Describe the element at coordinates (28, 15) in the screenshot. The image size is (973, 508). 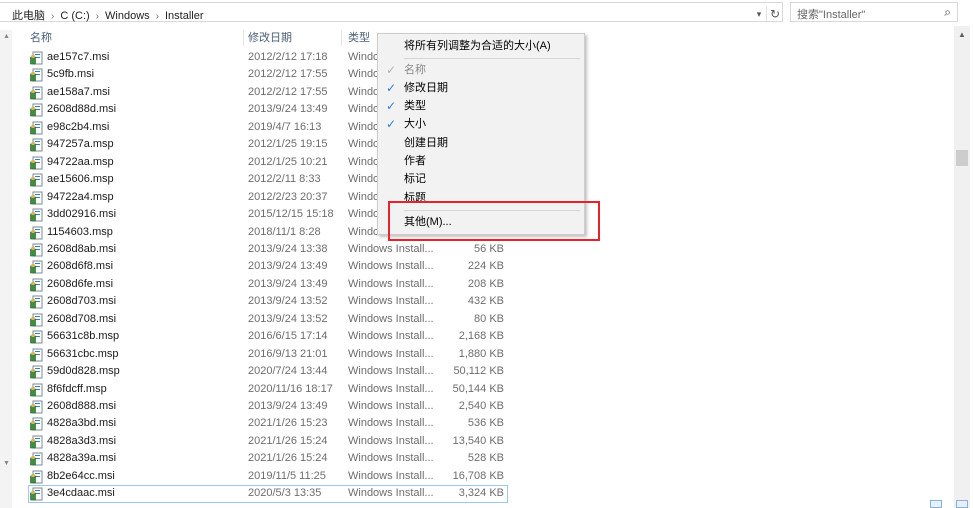
I see `breadcrumb-thispc: 此电脑` at that location.